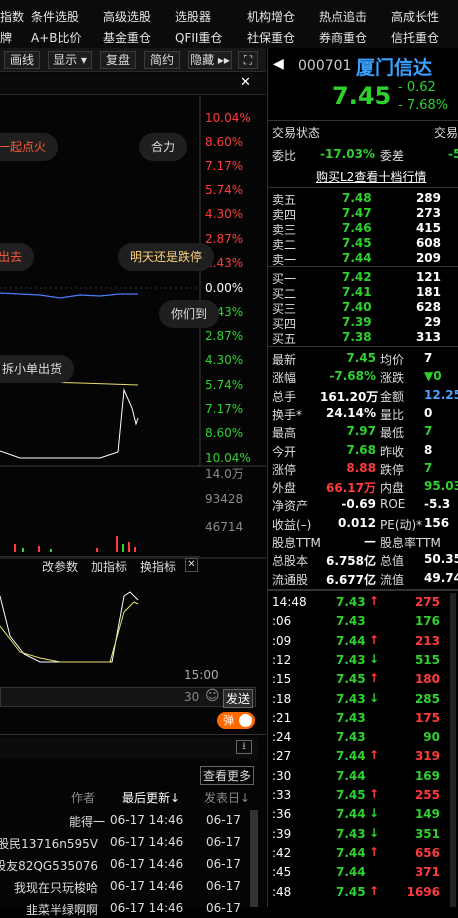 This screenshot has width=458, height=918. I want to click on quote-value: 7.68, so click(361, 449).